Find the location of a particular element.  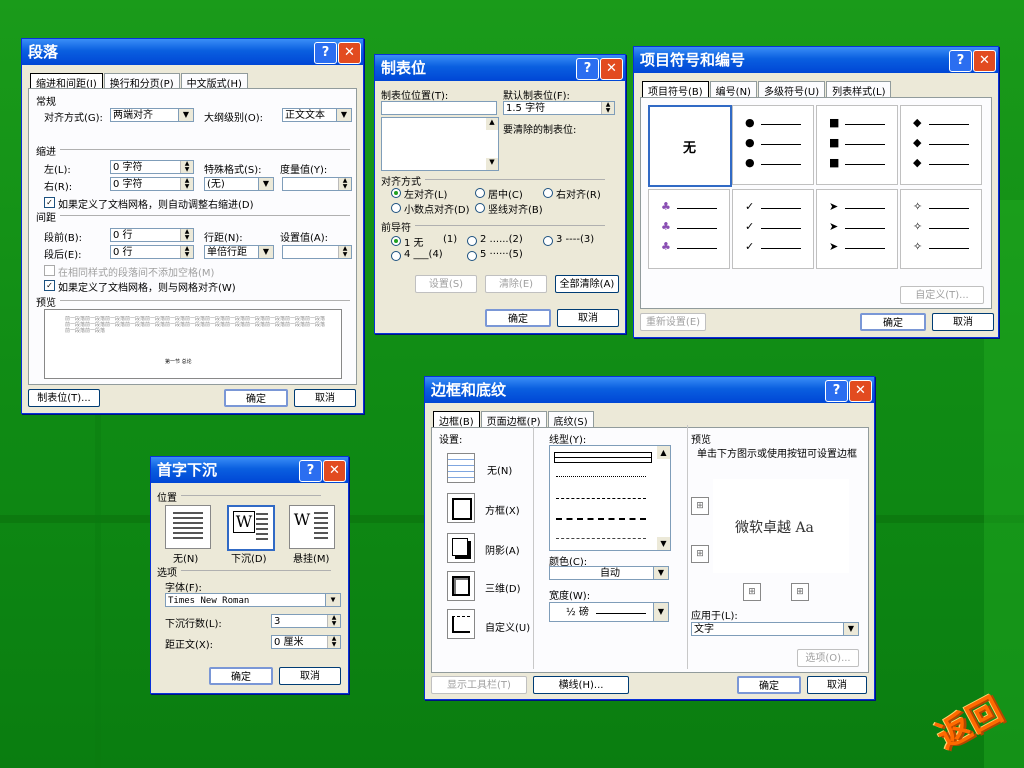

setting-custom-icon is located at coordinates (461, 624).